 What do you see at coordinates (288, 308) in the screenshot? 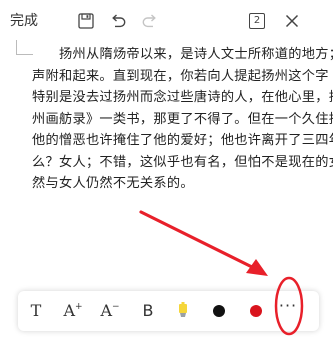
I see `more-options-button: ···` at bounding box center [288, 308].